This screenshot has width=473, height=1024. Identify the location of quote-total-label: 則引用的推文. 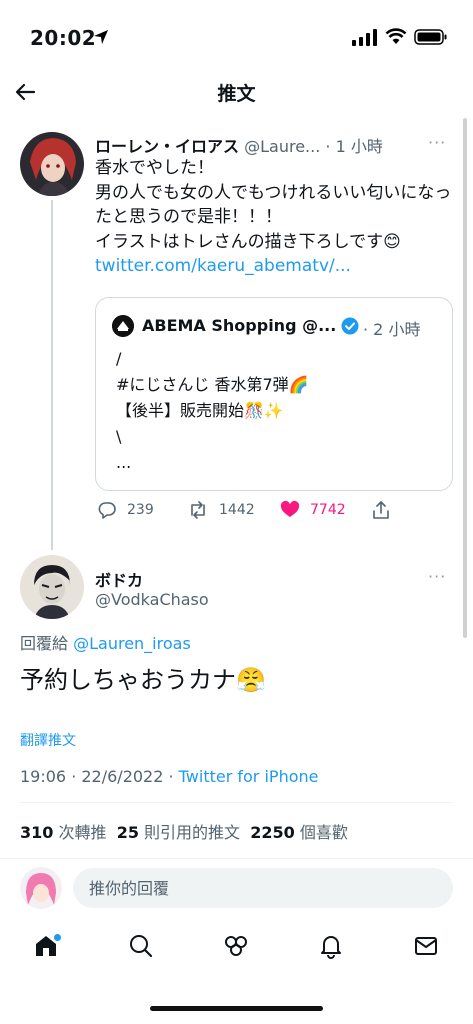
(192, 832).